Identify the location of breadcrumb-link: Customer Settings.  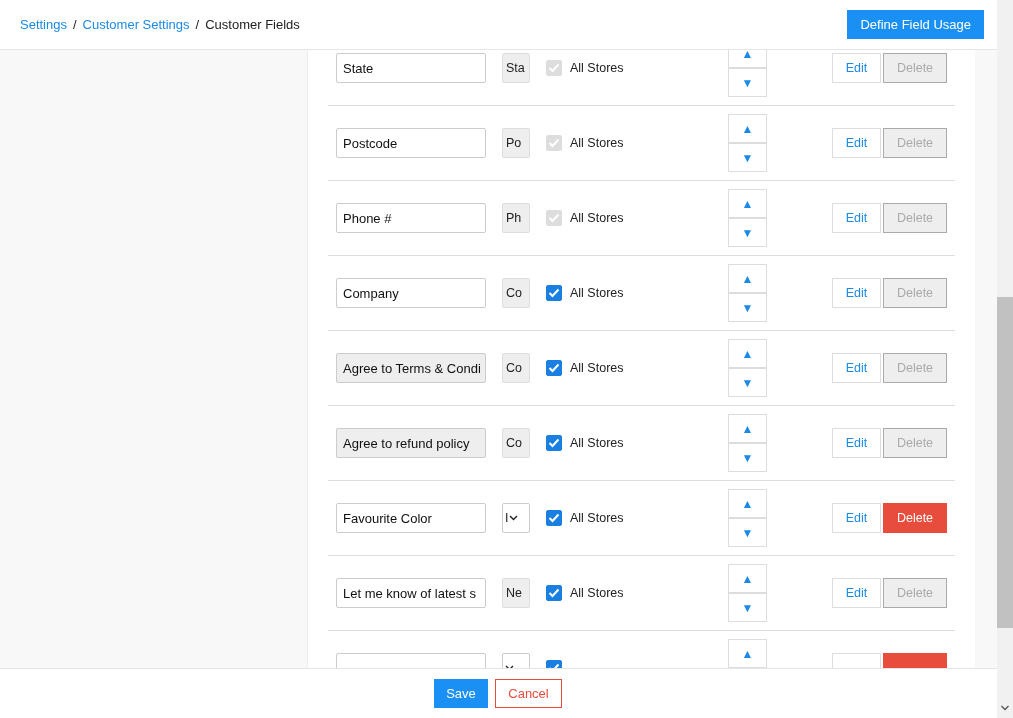
(136, 24).